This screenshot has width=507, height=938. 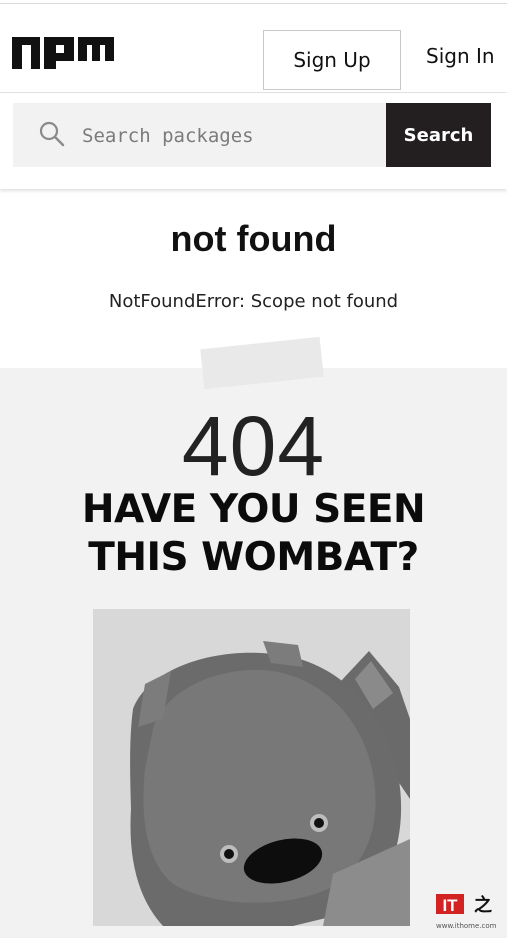 What do you see at coordinates (253, 301) in the screenshot?
I see `error-message: NotFoundError: Scope not found` at bounding box center [253, 301].